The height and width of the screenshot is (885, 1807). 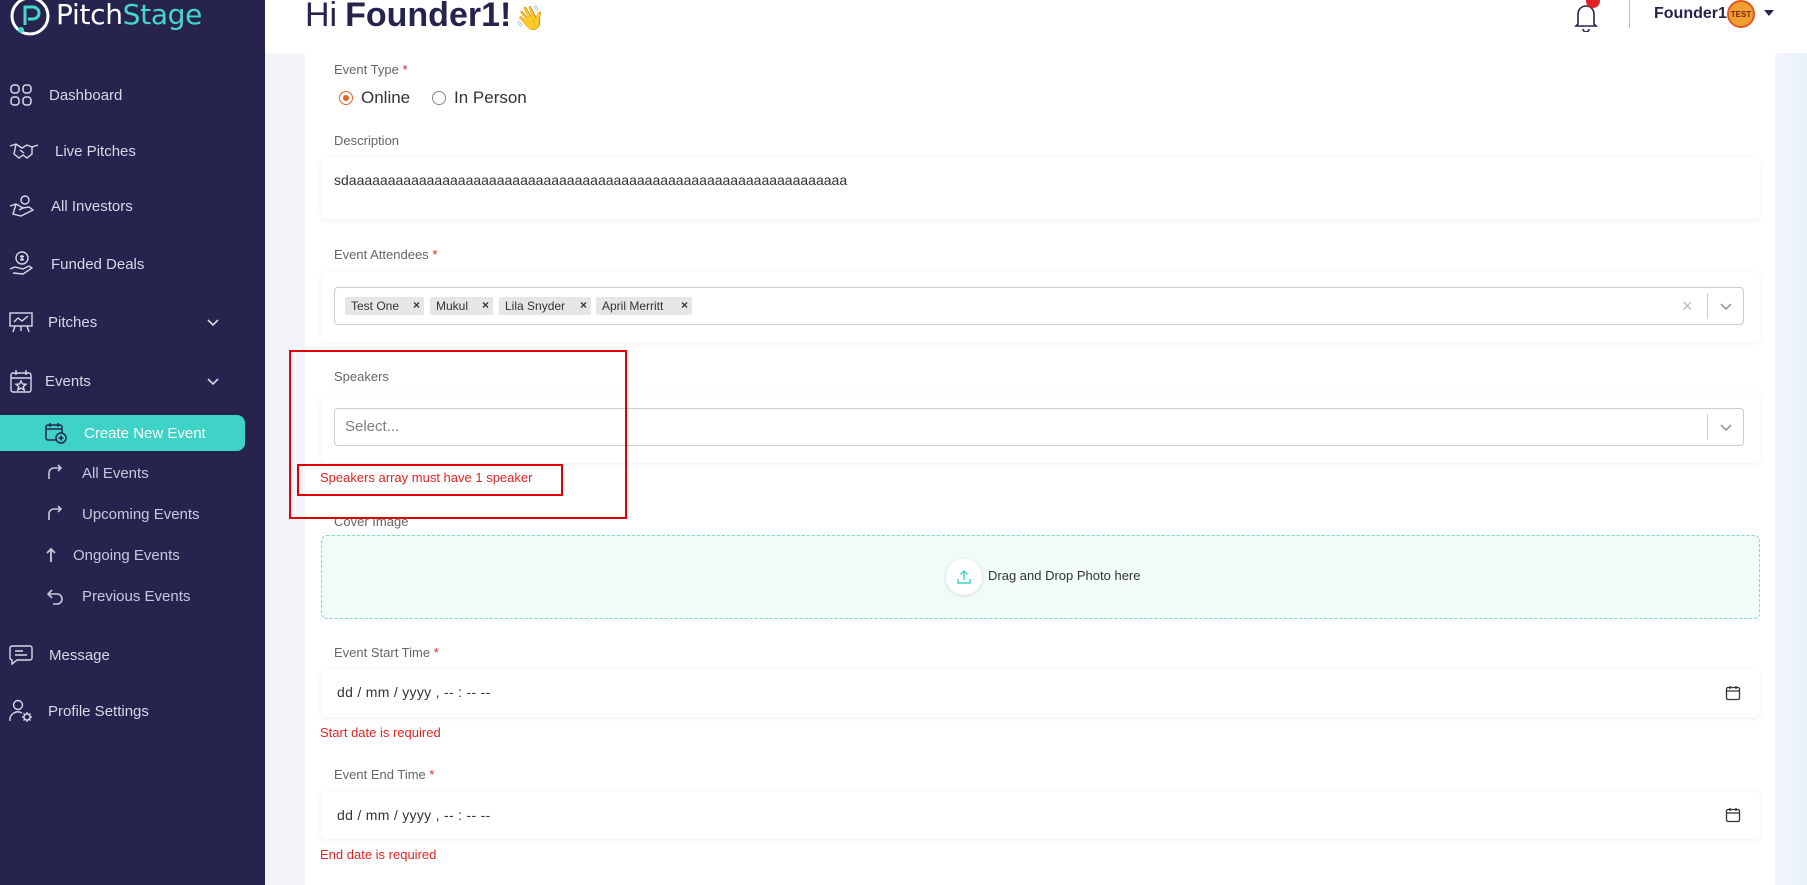 What do you see at coordinates (21, 381) in the screenshot?
I see `calendar-star-icon` at bounding box center [21, 381].